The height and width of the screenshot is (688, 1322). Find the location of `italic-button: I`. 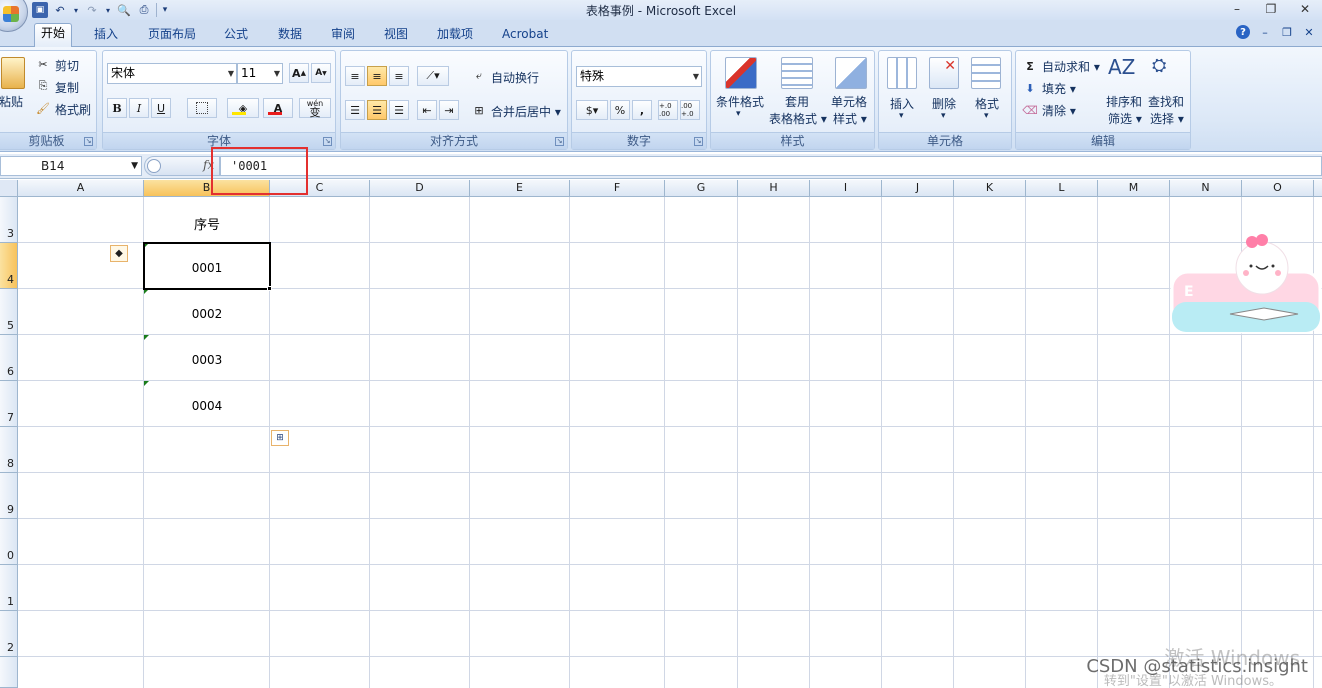

italic-button: I is located at coordinates (139, 108).